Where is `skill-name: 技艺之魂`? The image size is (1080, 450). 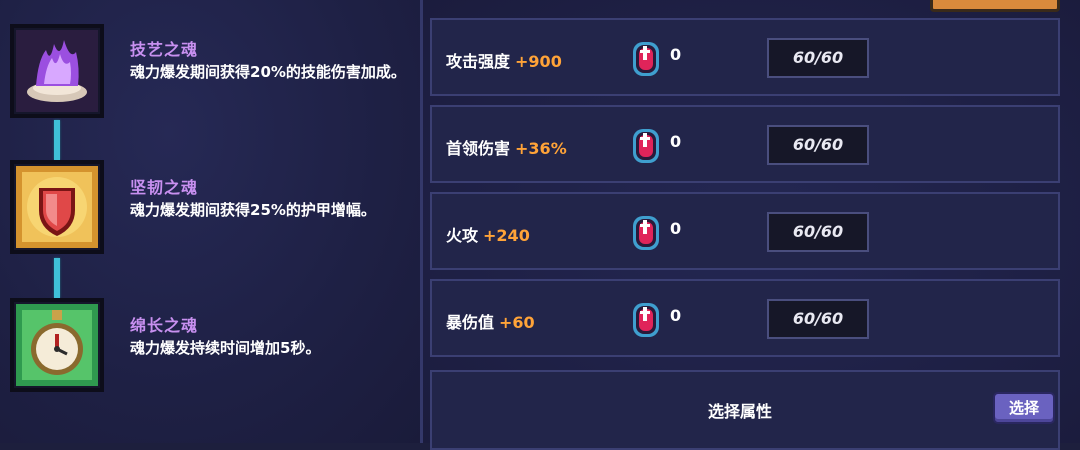
skill-name: 技艺之魂 is located at coordinates (164, 49).